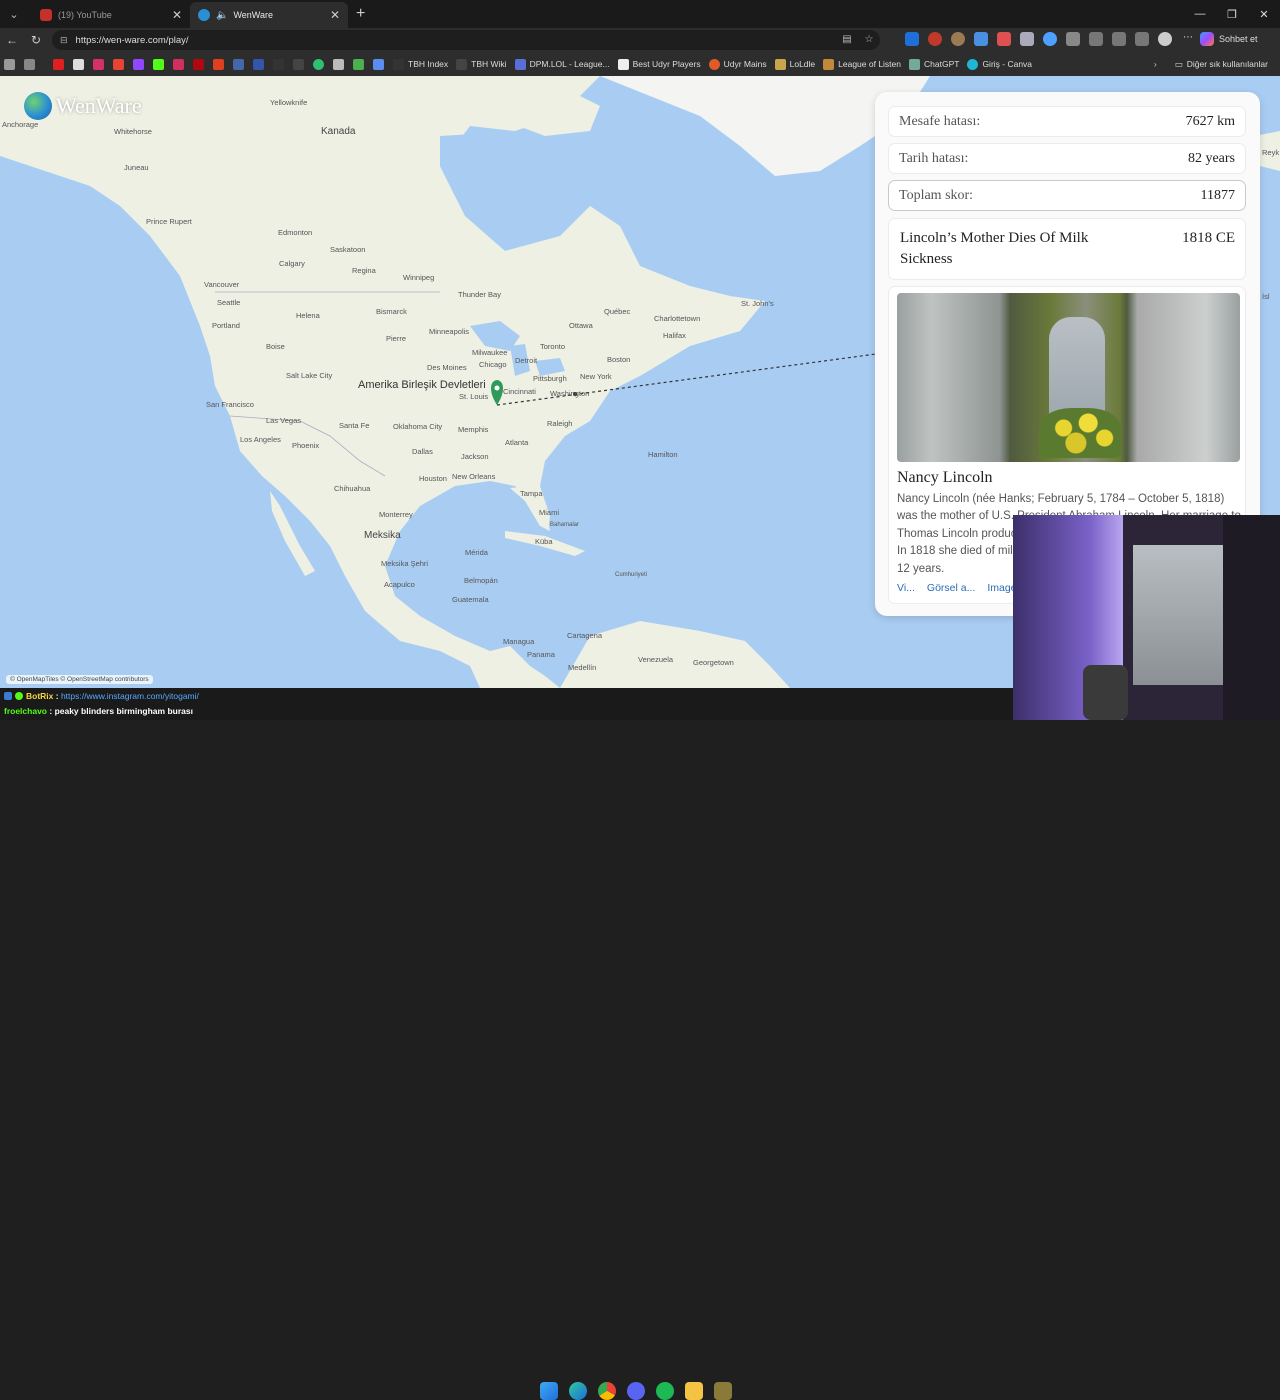  What do you see at coordinates (98, 64) in the screenshot?
I see `bookmark-instagram` at bounding box center [98, 64].